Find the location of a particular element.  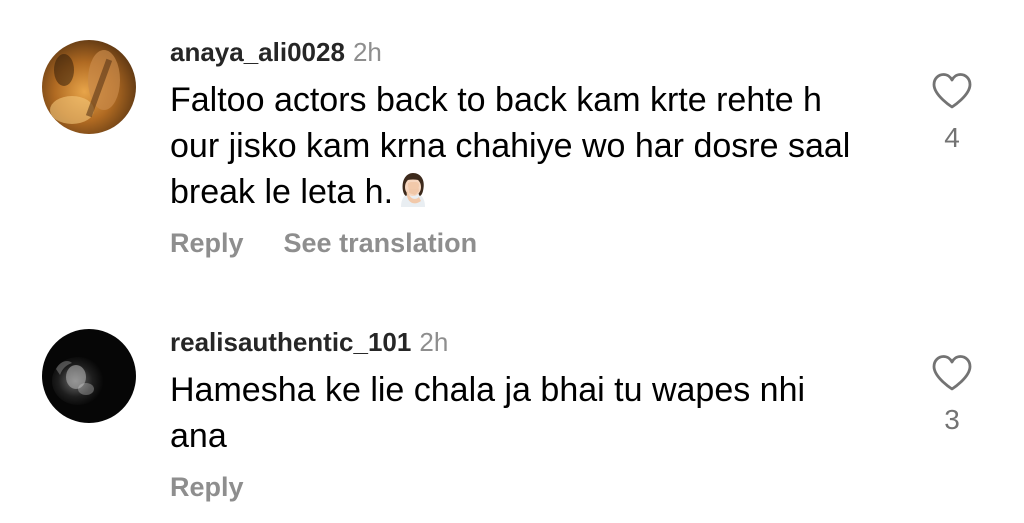

like-count: 3 is located at coordinates (952, 419).